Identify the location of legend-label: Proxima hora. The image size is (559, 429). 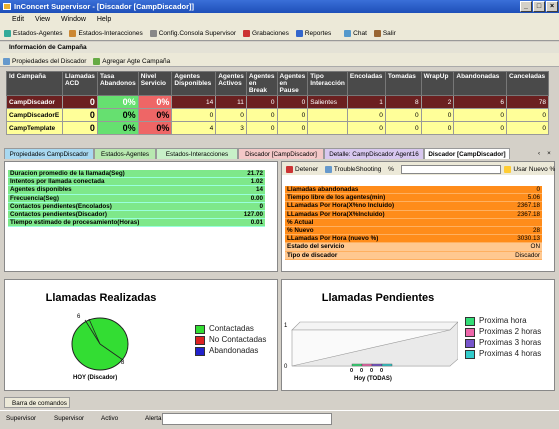
(503, 320).